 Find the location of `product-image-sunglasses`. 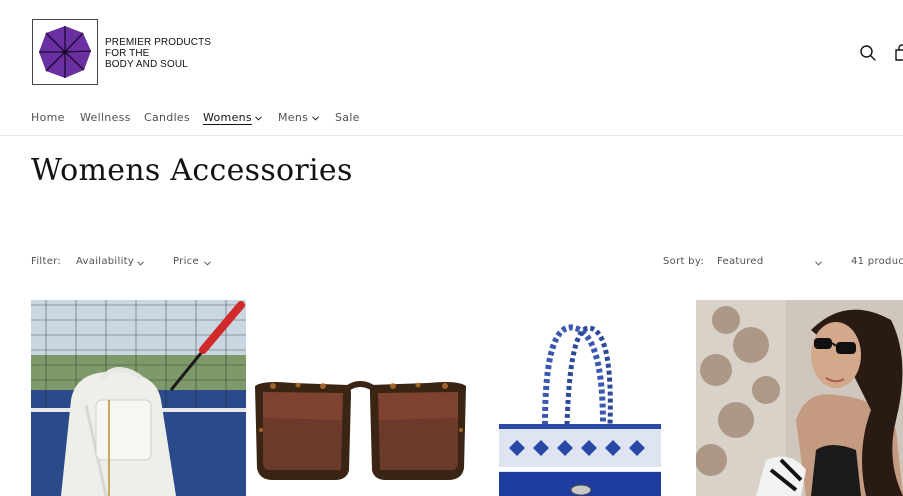

product-image-sunglasses is located at coordinates (360, 398).